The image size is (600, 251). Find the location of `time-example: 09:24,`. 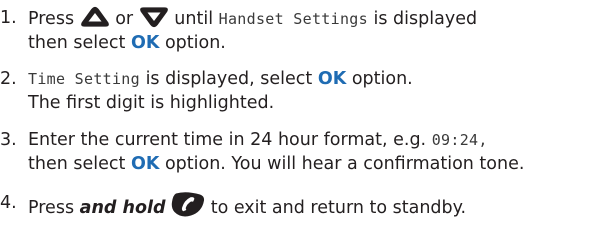

time-example: 09:24, is located at coordinates (459, 140).